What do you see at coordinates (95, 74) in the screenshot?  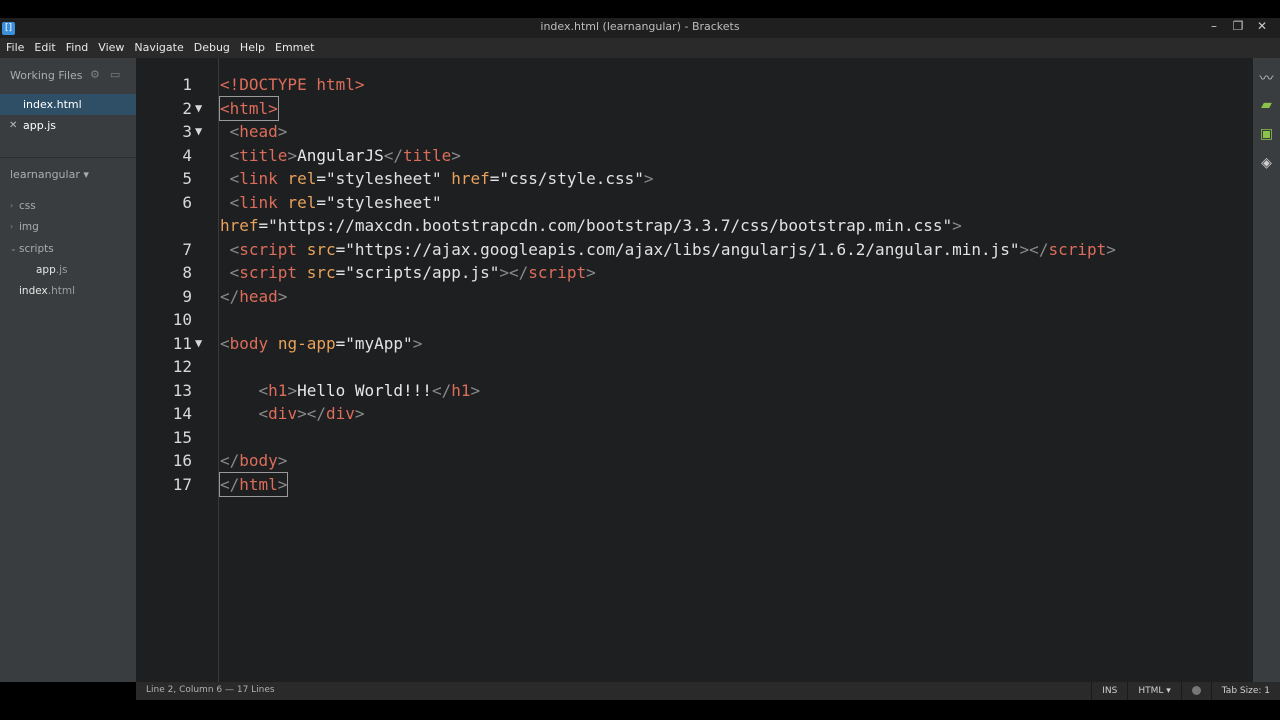 I see `gear-icon: ⚙` at bounding box center [95, 74].